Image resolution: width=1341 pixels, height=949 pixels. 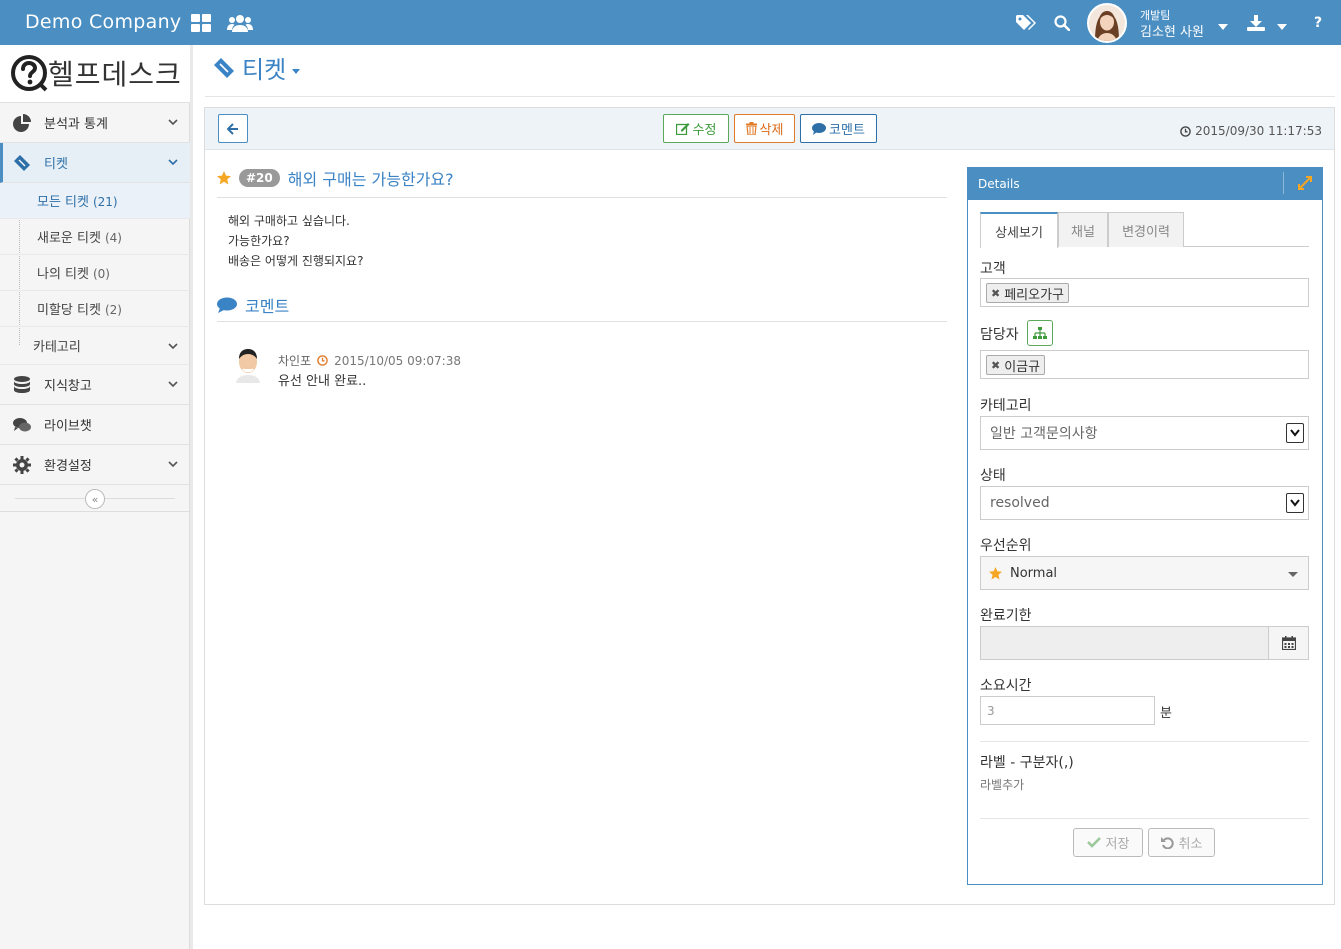 I want to click on title-caret-icon, so click(x=296, y=71).